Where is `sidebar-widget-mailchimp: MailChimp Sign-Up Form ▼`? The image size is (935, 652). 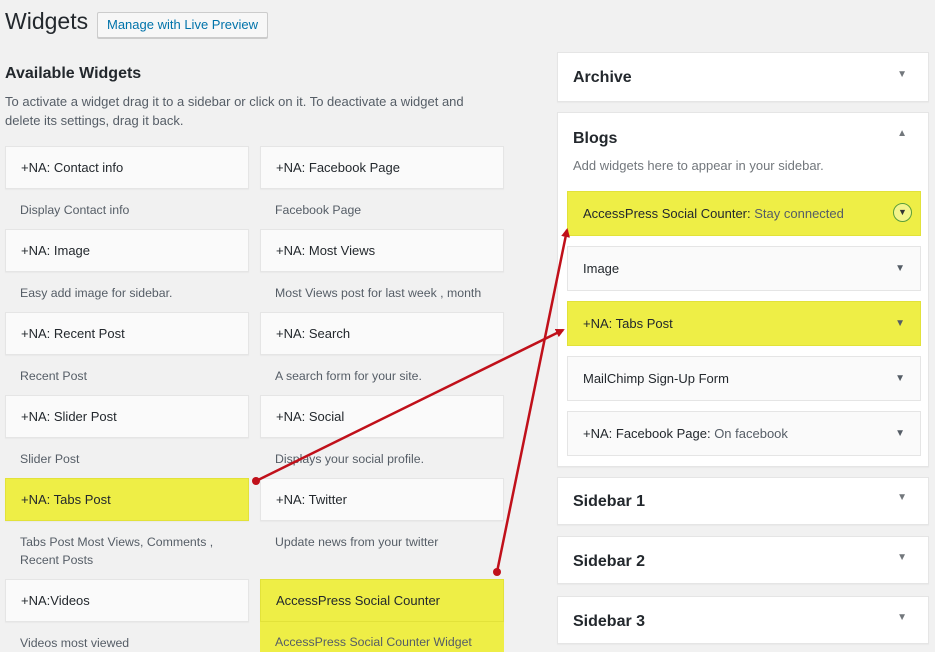
sidebar-widget-mailchimp: MailChimp Sign-Up Form ▼ is located at coordinates (744, 378).